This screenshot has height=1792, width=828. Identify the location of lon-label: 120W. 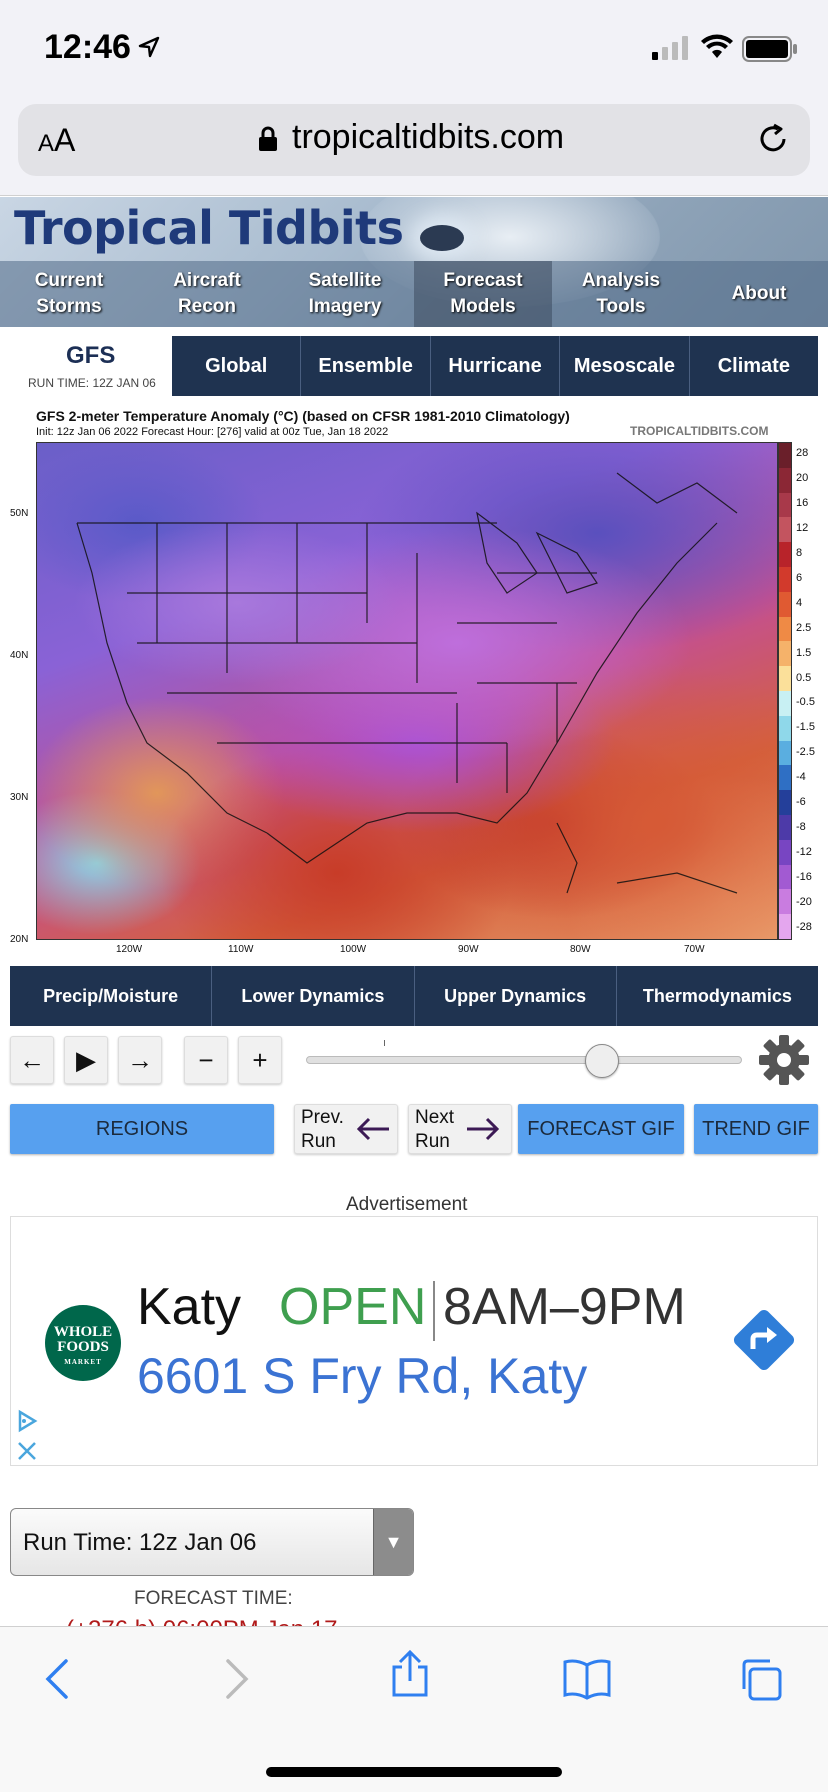
(129, 949).